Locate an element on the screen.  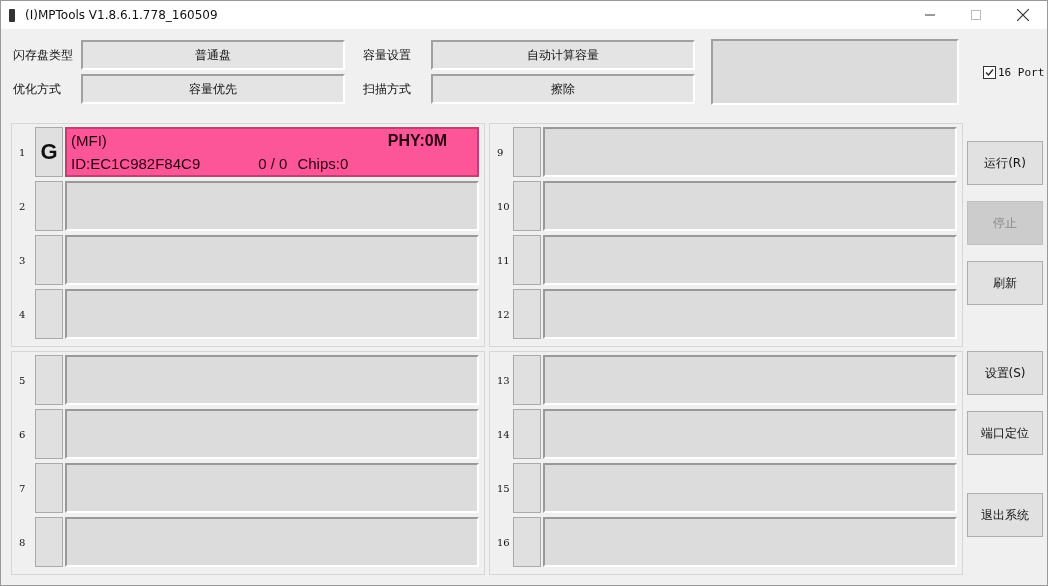
setting-field: 自动计算容量 is located at coordinates (563, 55).